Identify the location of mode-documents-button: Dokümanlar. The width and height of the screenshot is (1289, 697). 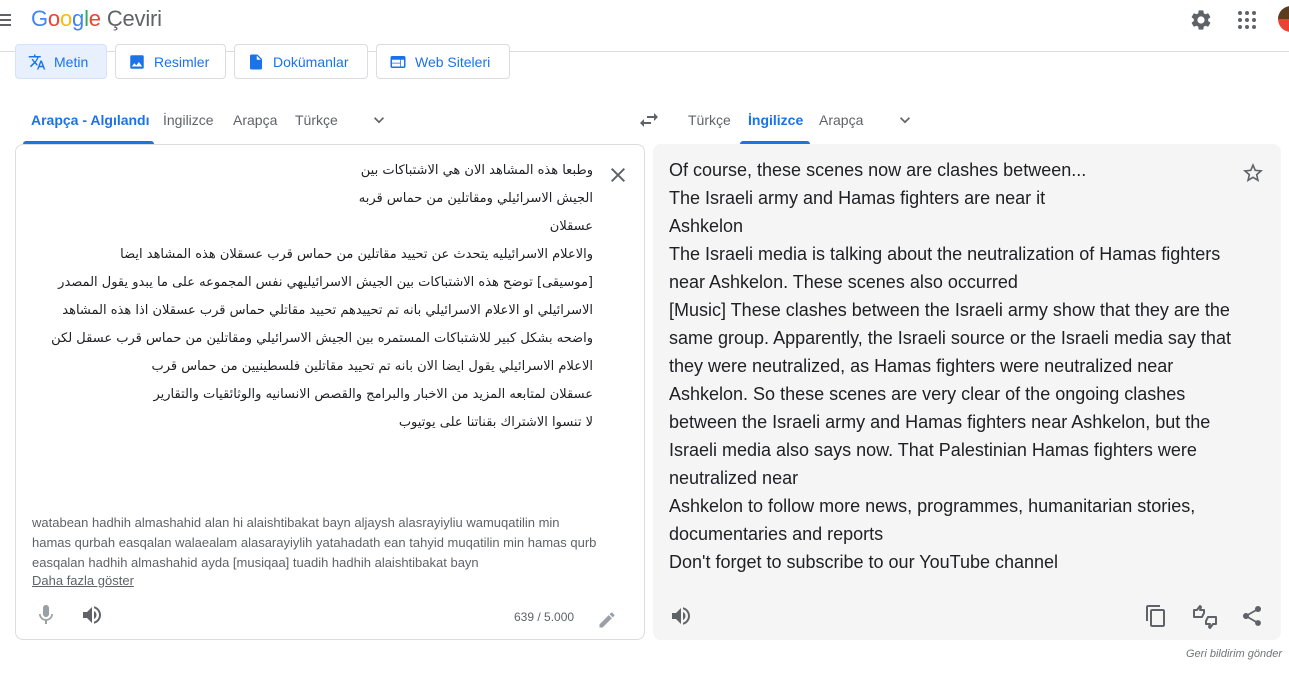
(301, 61).